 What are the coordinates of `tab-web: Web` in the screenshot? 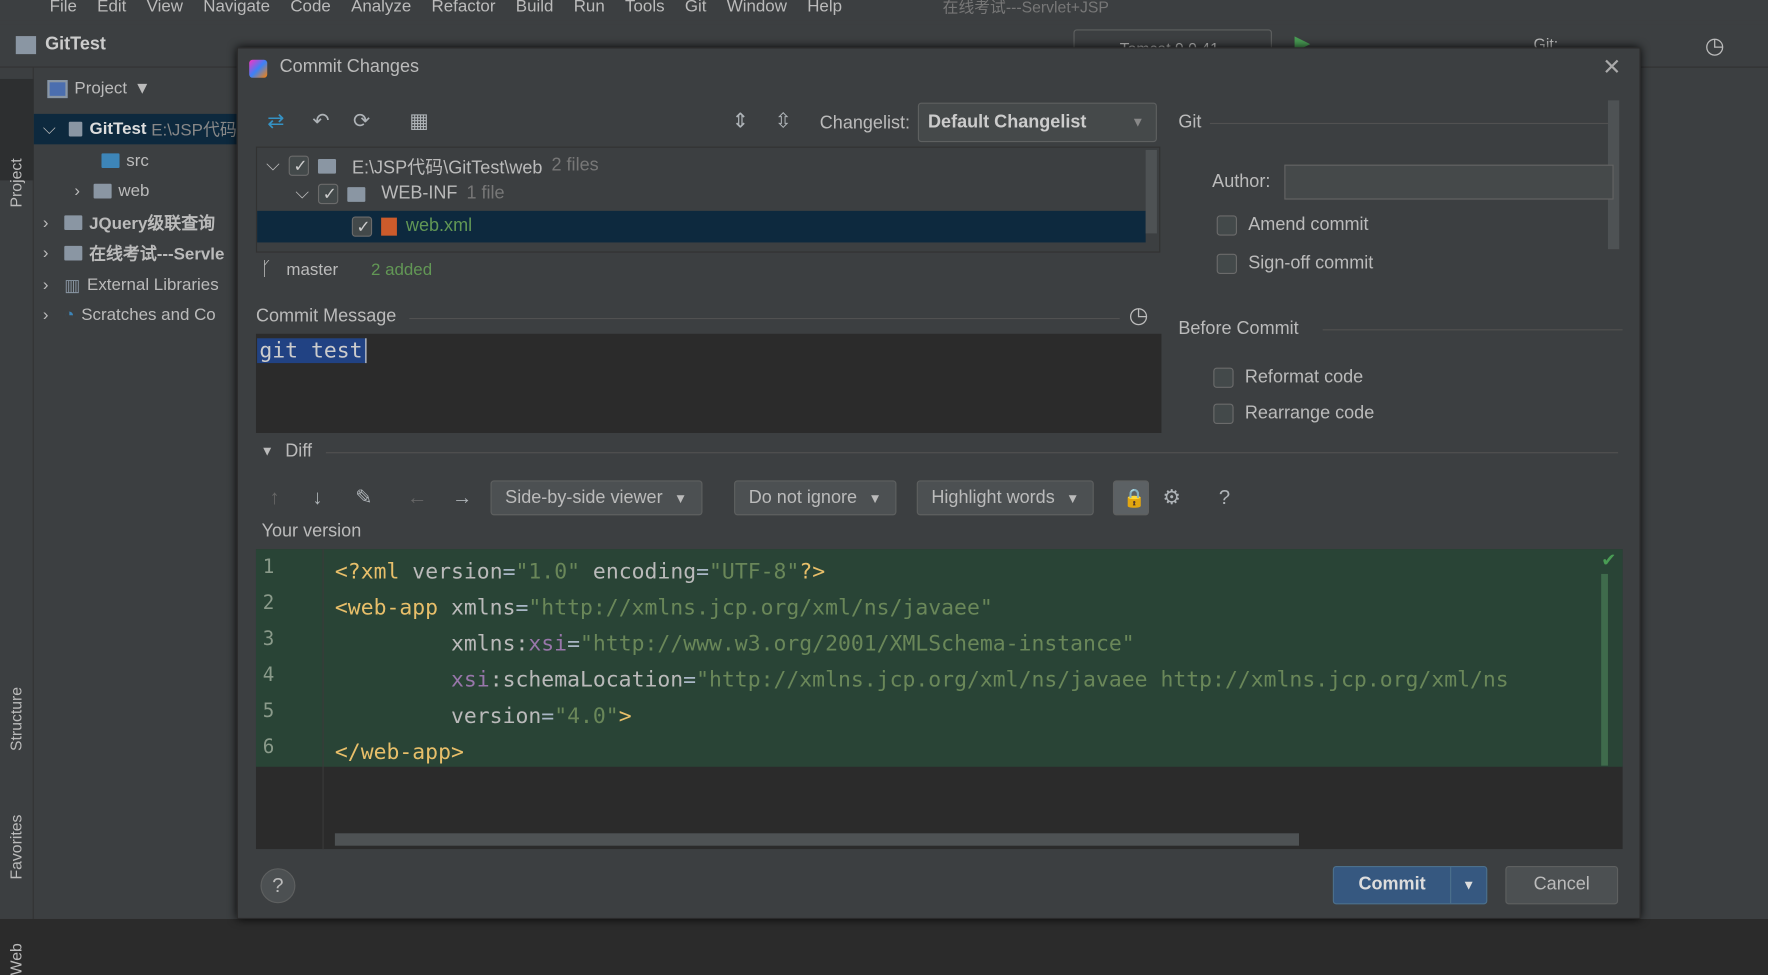 It's located at (16, 959).